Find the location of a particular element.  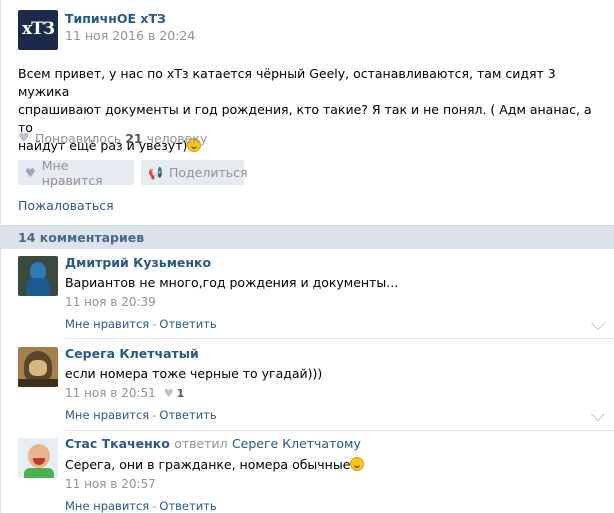

avatar-logo-text: хТЗ is located at coordinates (38, 29).